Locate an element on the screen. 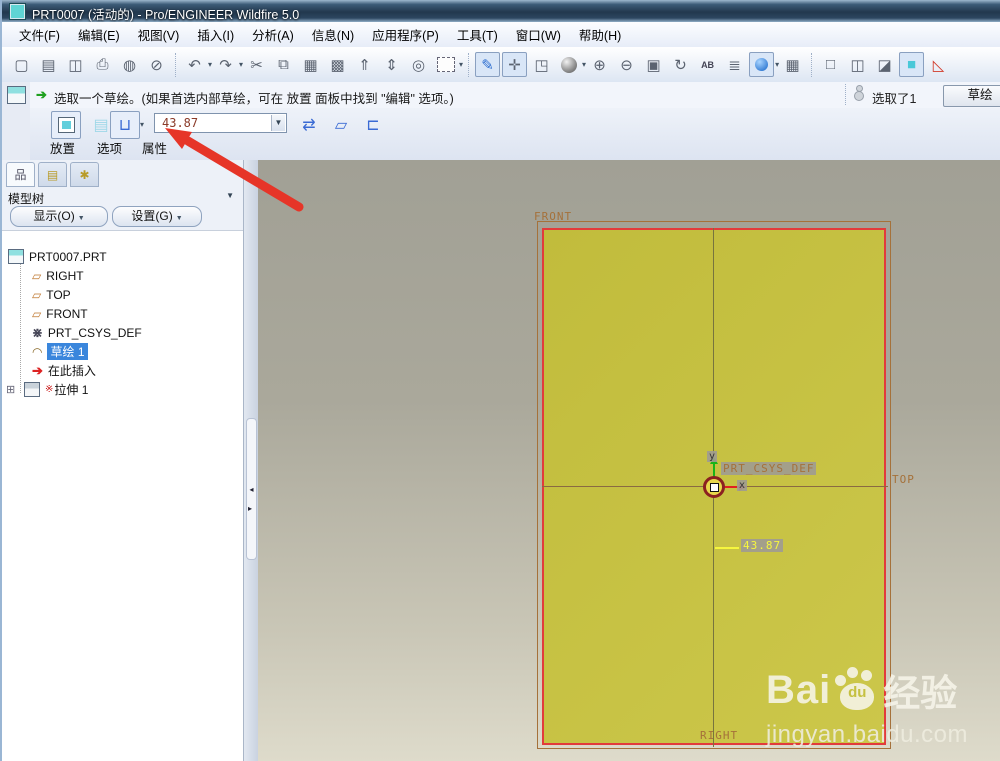  zoom-fit-icon: ▣ is located at coordinates (653, 64).